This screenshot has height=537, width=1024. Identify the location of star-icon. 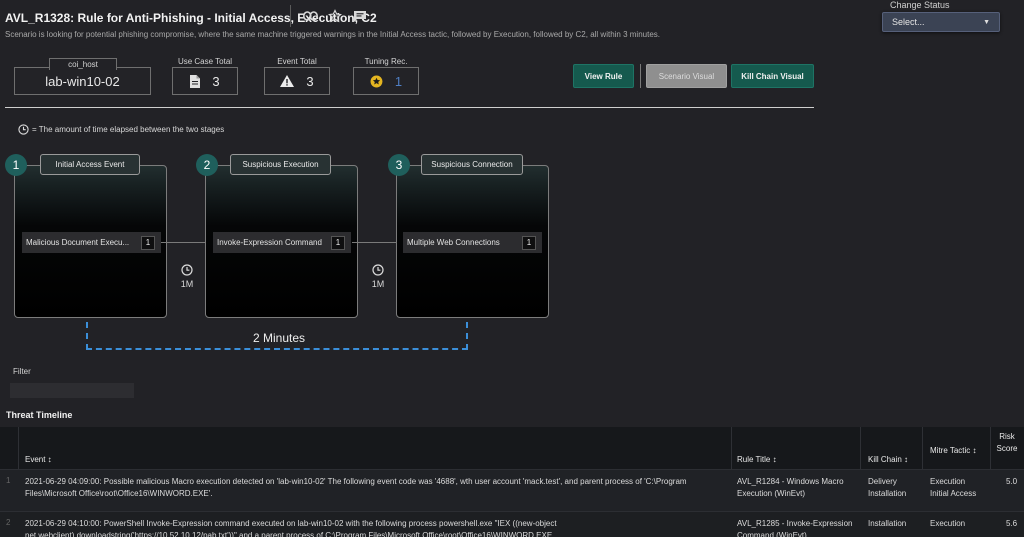
(335, 16).